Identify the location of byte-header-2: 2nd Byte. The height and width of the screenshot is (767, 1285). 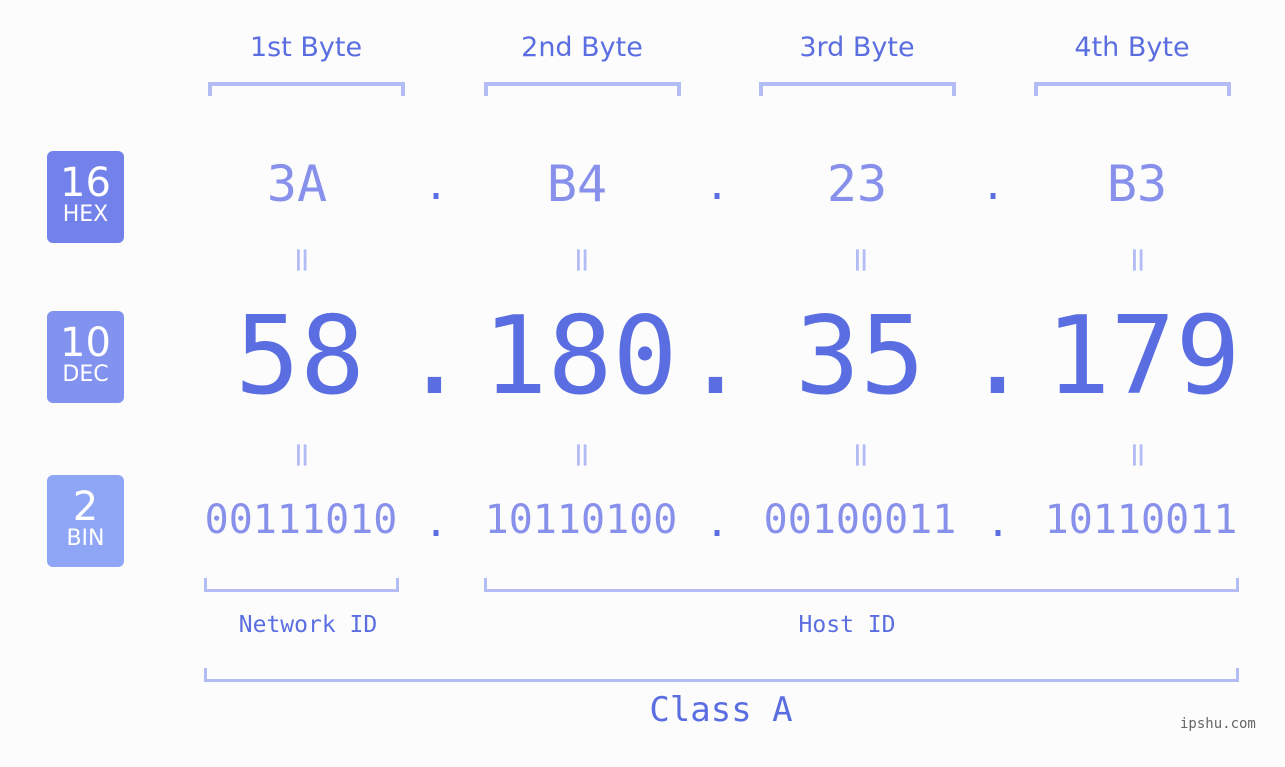
(582, 47).